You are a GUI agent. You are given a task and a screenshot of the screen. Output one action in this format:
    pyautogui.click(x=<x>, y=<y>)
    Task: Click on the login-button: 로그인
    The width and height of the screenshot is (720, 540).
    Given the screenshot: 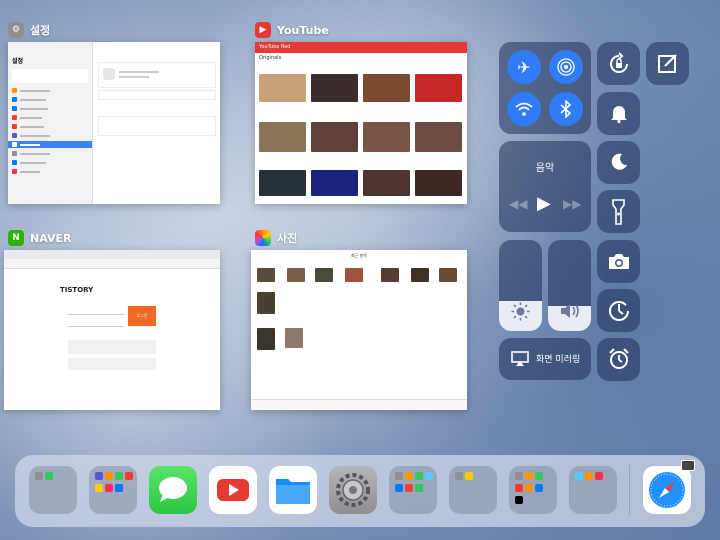 What is the action you would take?
    pyautogui.click(x=142, y=316)
    